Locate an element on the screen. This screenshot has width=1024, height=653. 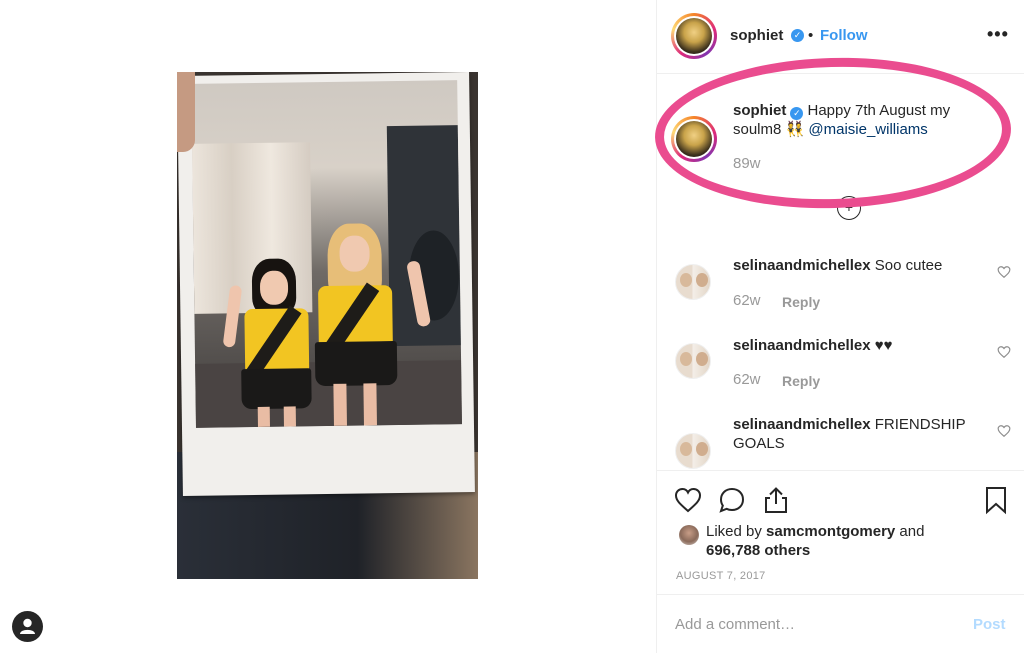
liked-by-prefix: Liked by is located at coordinates (736, 531).